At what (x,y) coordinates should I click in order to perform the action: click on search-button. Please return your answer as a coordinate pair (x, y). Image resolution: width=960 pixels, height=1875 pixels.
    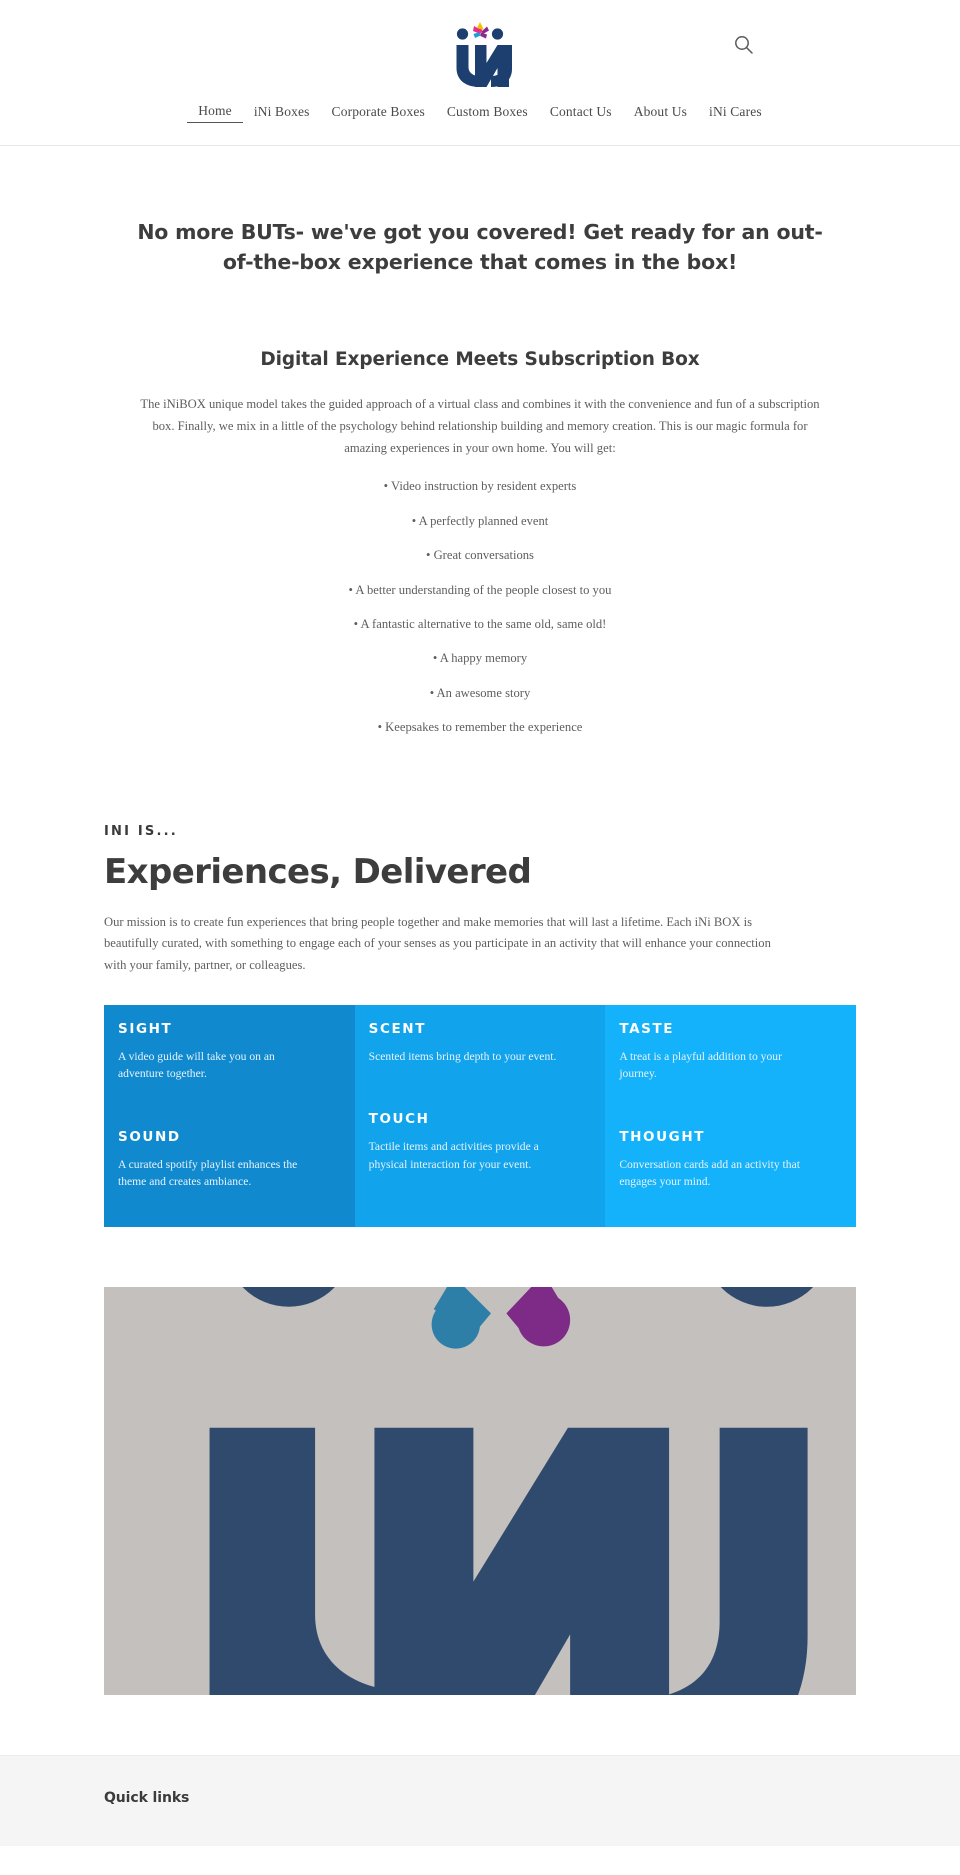
    Looking at the image, I should click on (744, 45).